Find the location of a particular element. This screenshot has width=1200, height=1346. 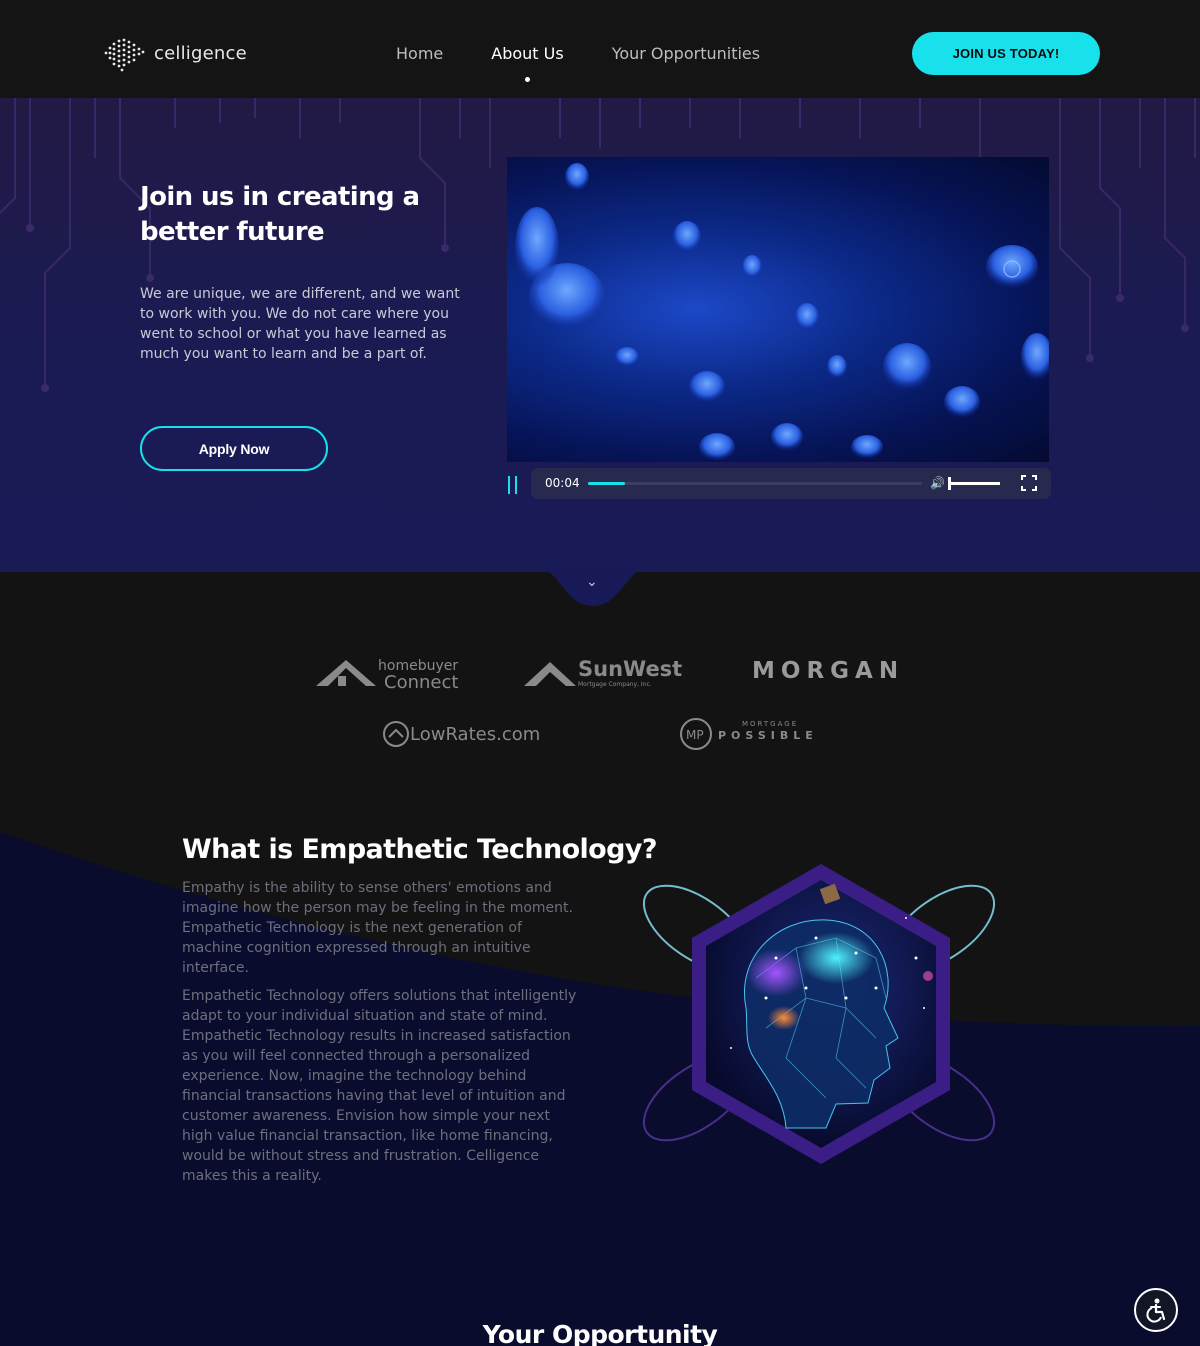

accessibility-figure-icon is located at coordinates (1156, 1310).